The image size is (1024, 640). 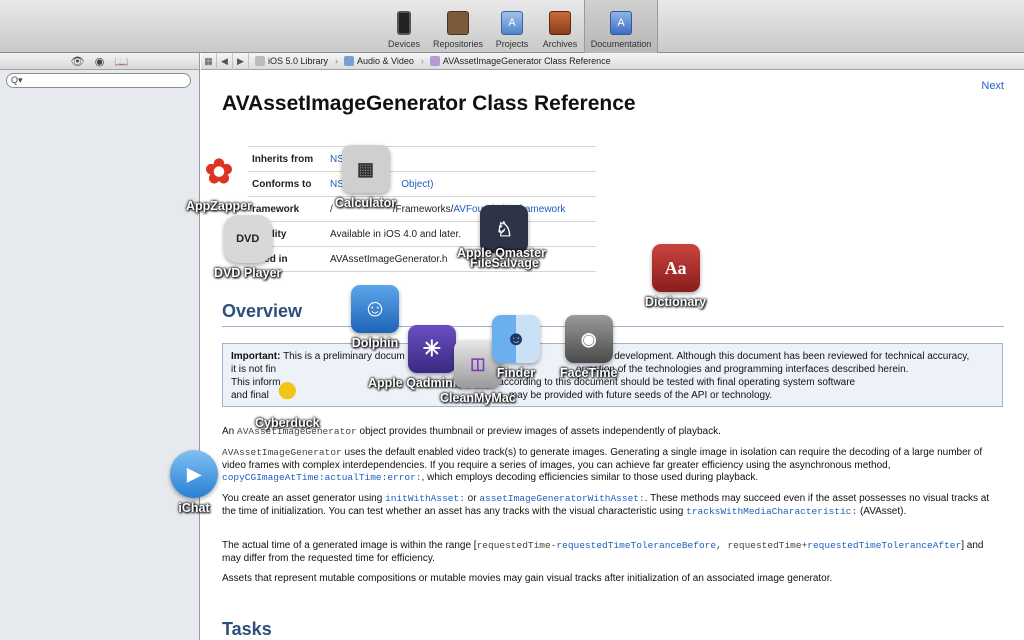 I want to click on app-label: DVD Player, so click(x=248, y=273).